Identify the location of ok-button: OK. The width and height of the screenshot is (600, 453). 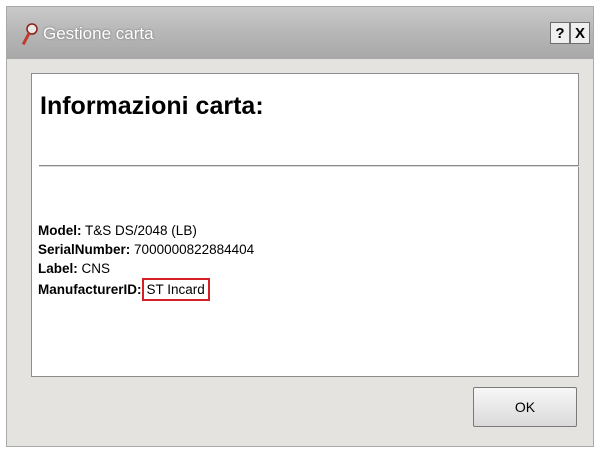
(525, 407).